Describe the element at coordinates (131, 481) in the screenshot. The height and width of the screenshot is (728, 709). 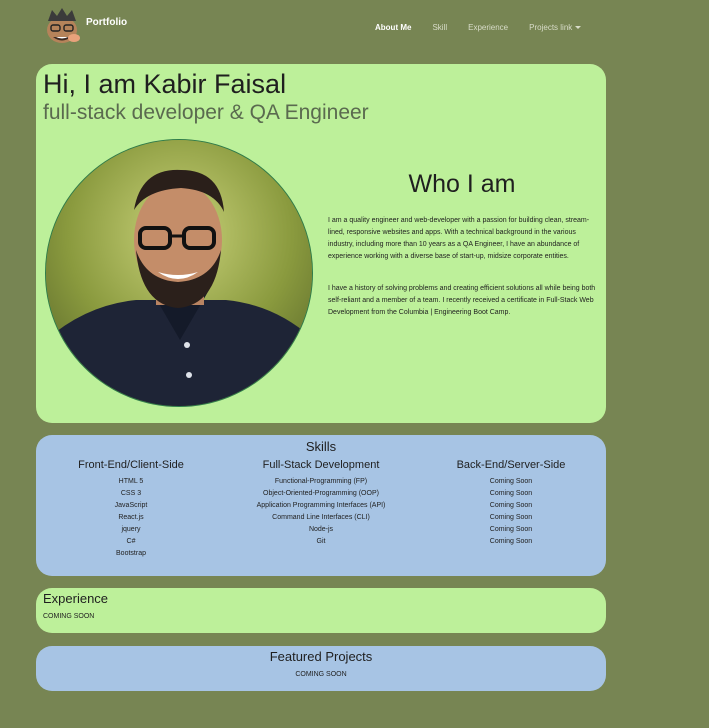
I see `skill-item: HTML 5` at that location.